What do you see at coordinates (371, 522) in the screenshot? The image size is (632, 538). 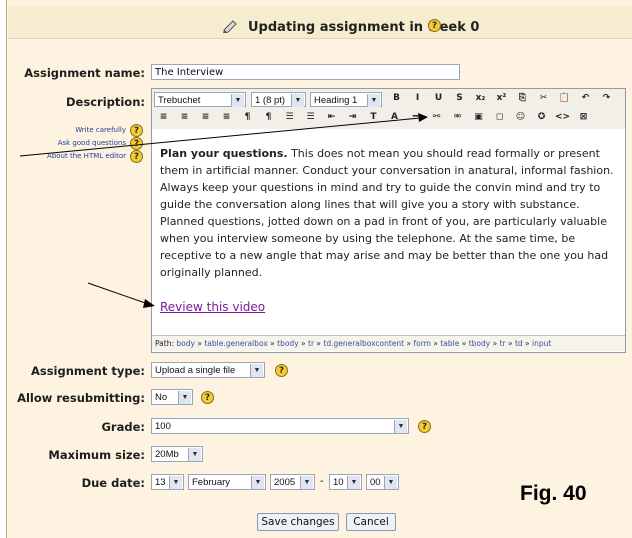 I see `cancel-button: Cancel` at bounding box center [371, 522].